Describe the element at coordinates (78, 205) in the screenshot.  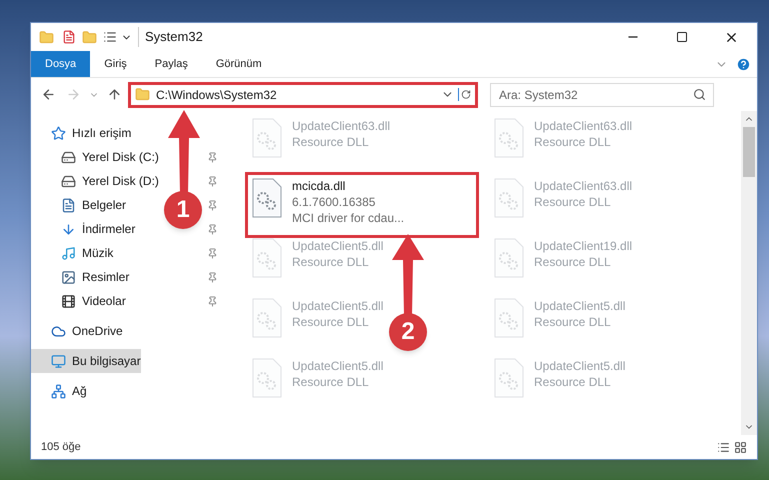
I see `sidebar-item: Belgeler` at that location.